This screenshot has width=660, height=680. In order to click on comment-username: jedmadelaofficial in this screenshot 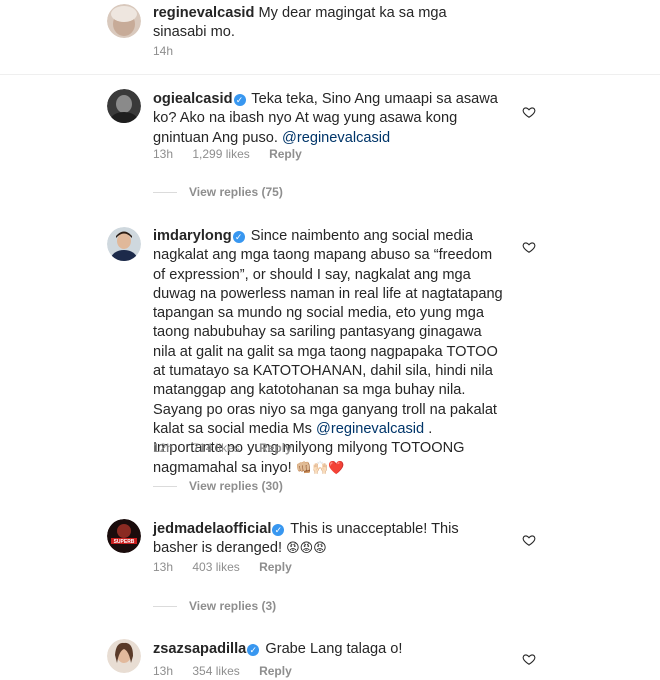, I will do `click(212, 529)`.